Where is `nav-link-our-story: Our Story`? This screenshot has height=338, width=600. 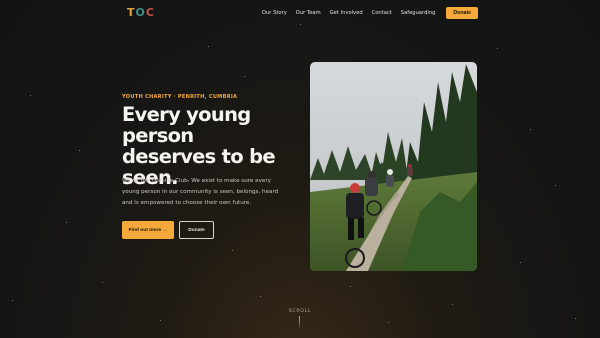 nav-link-our-story: Our Story is located at coordinates (274, 13).